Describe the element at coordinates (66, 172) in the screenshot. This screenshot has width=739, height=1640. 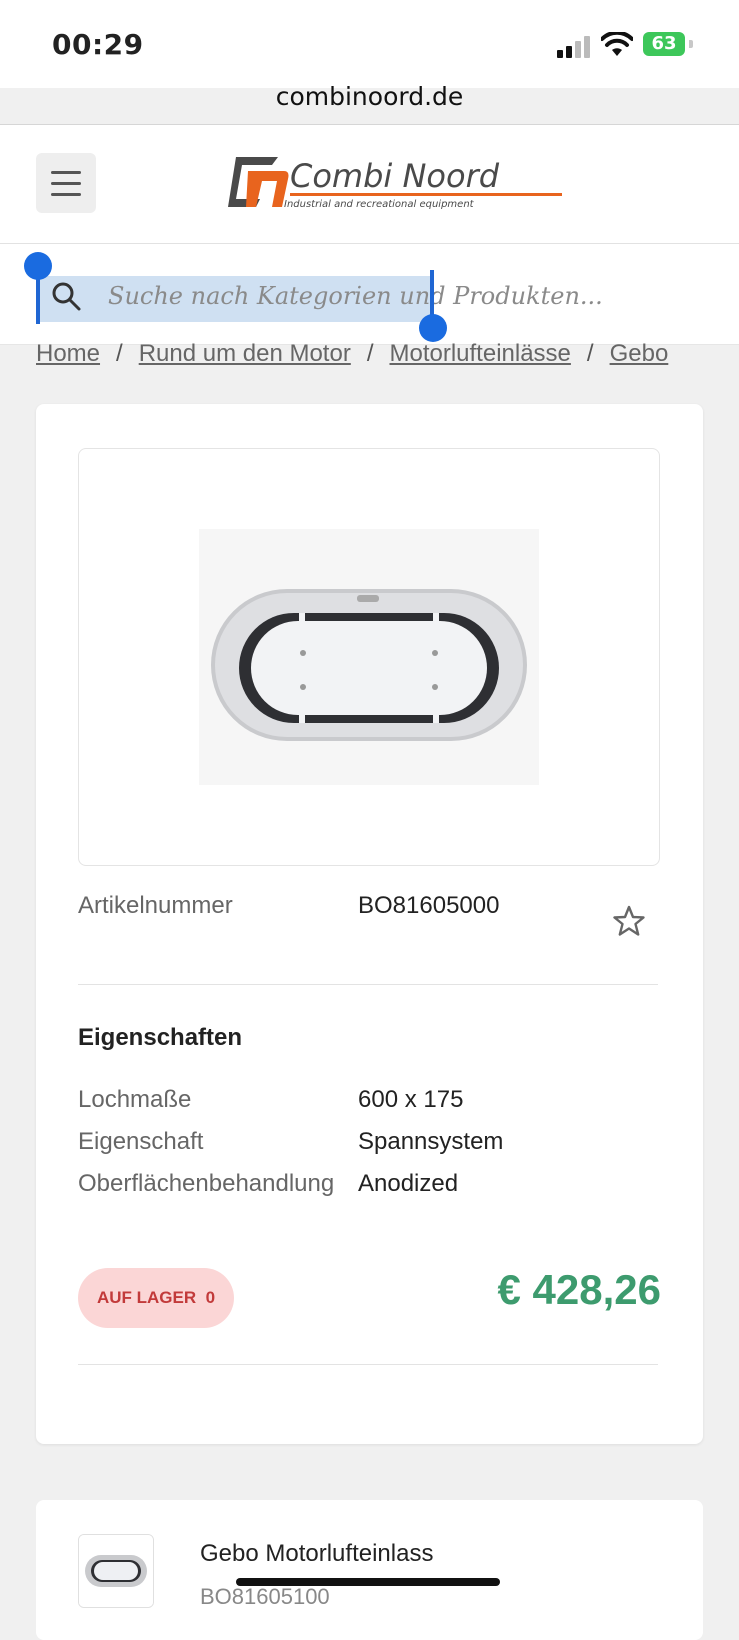
I see `hamburger-icon` at that location.